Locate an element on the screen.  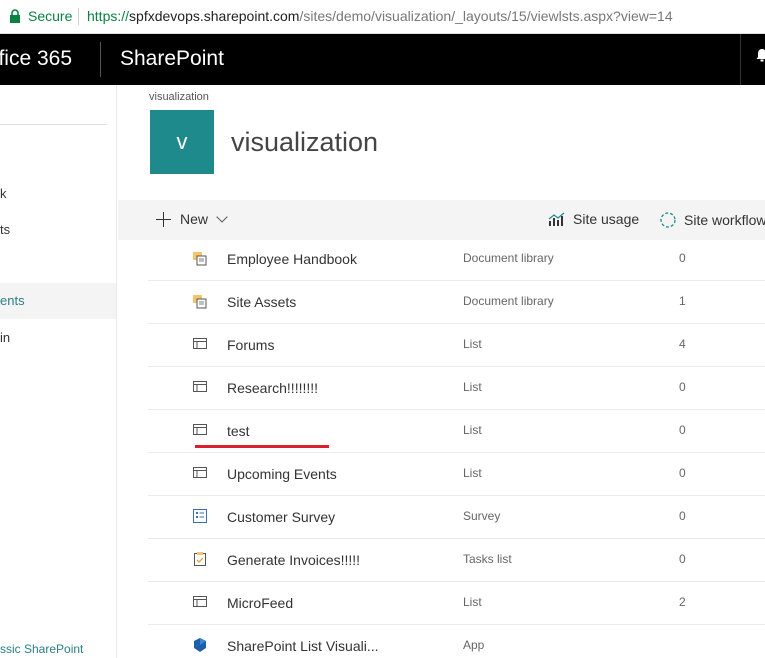
workflow-icon is located at coordinates (668, 220).